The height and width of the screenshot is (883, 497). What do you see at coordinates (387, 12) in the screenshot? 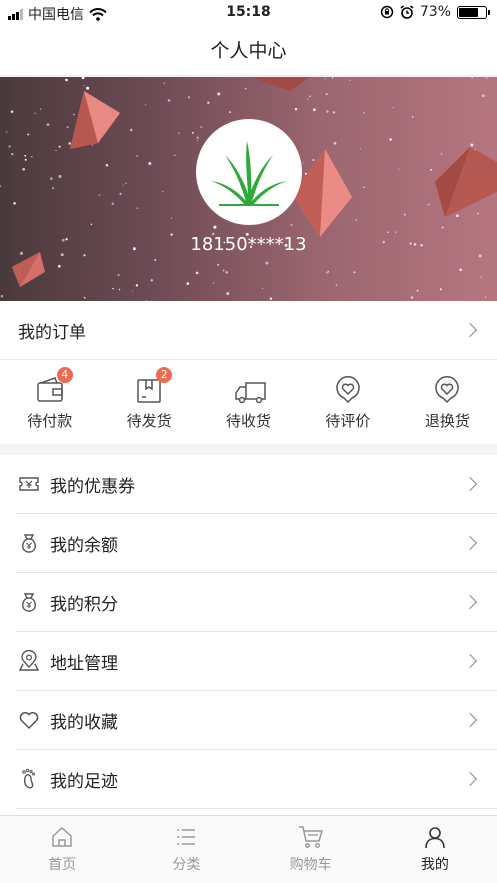
I see `orientation-lock-icon` at bounding box center [387, 12].